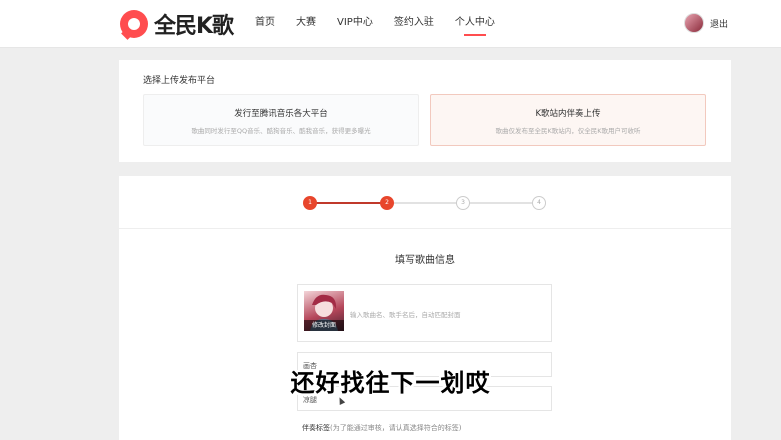 Image resolution: width=781 pixels, height=440 pixels. I want to click on step-3: 3, so click(463, 203).